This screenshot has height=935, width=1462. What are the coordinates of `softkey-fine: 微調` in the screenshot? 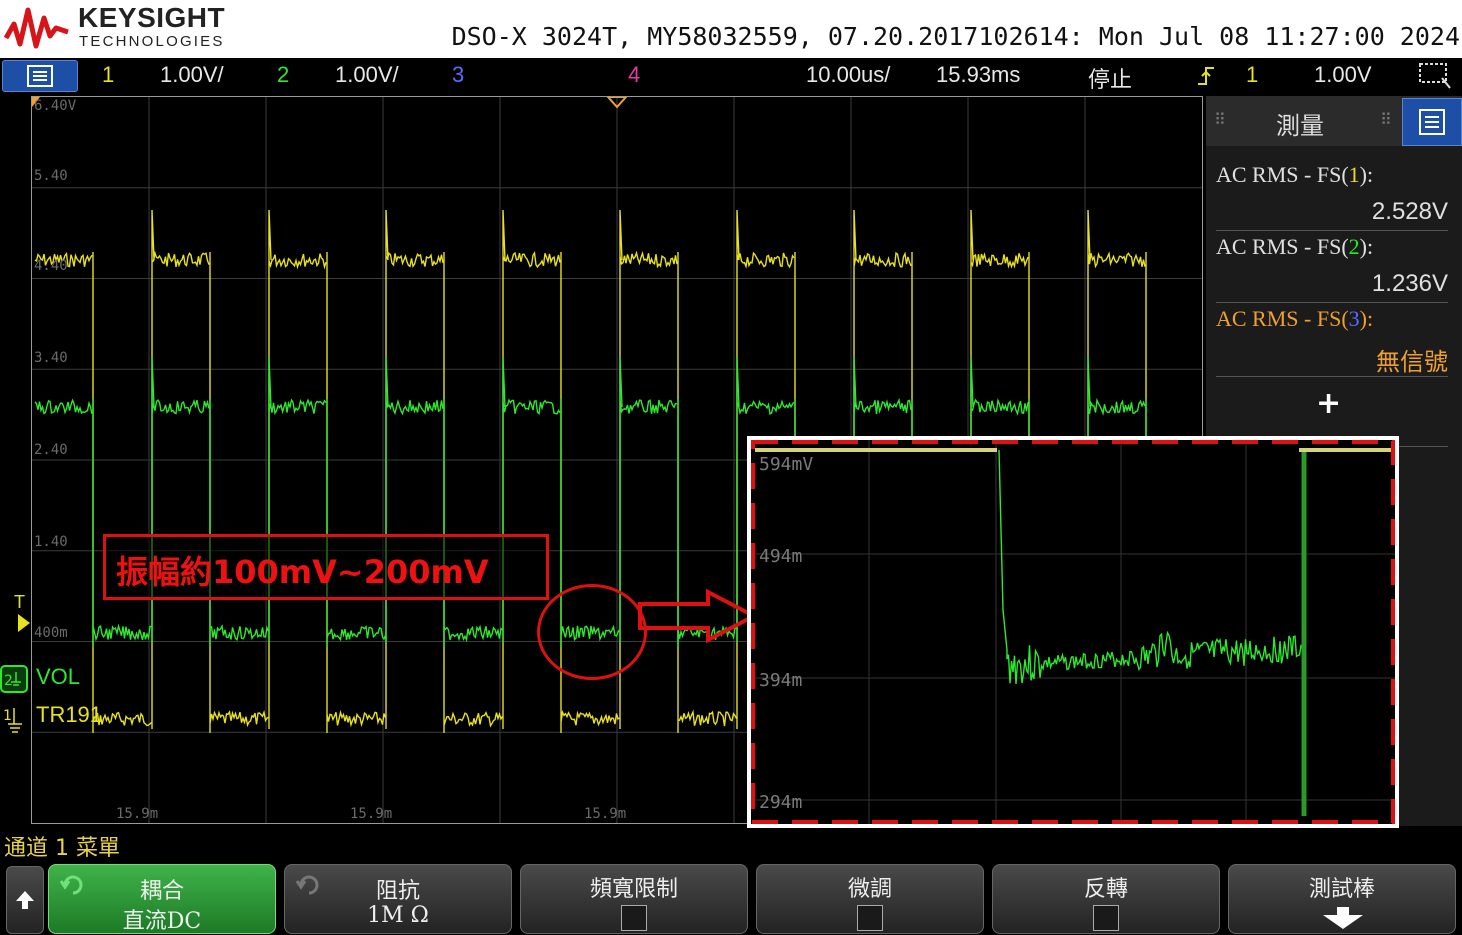 It's located at (870, 899).